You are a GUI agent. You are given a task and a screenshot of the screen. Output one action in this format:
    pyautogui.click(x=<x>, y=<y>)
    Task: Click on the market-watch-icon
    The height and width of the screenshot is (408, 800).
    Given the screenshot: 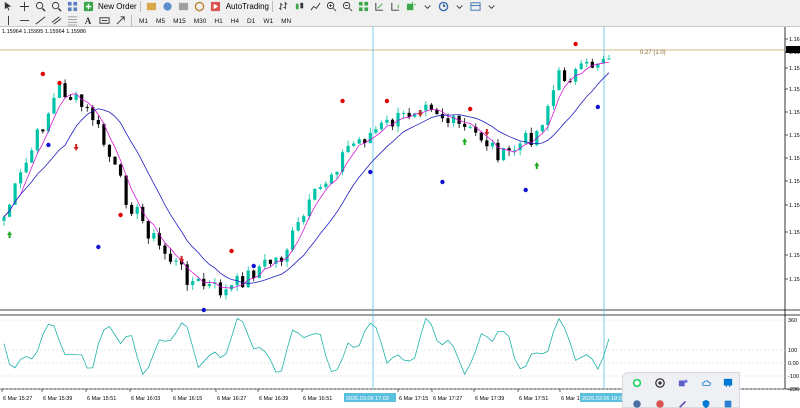 What is the action you would take?
    pyautogui.click(x=152, y=7)
    